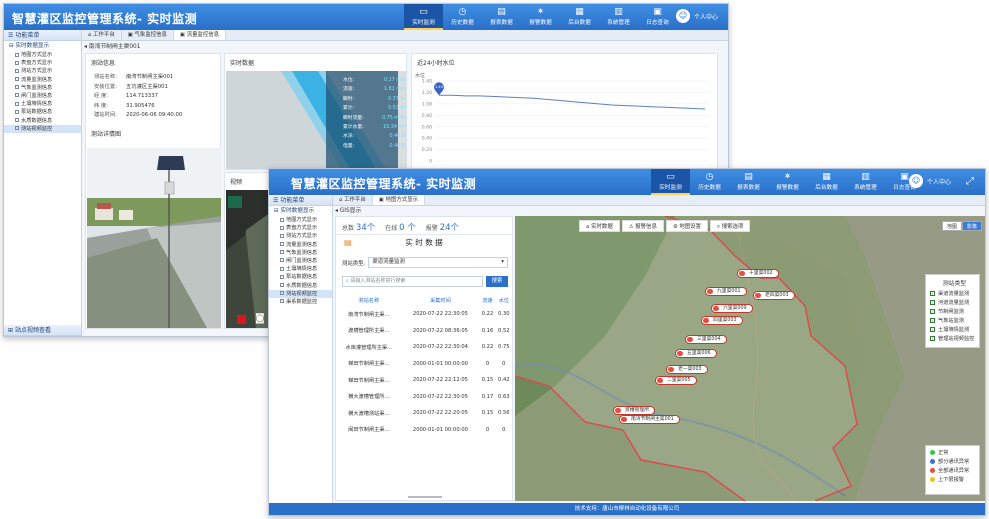  Describe the element at coordinates (148, 35) in the screenshot. I see `tab-item: ▣ 气象监控信息` at that location.